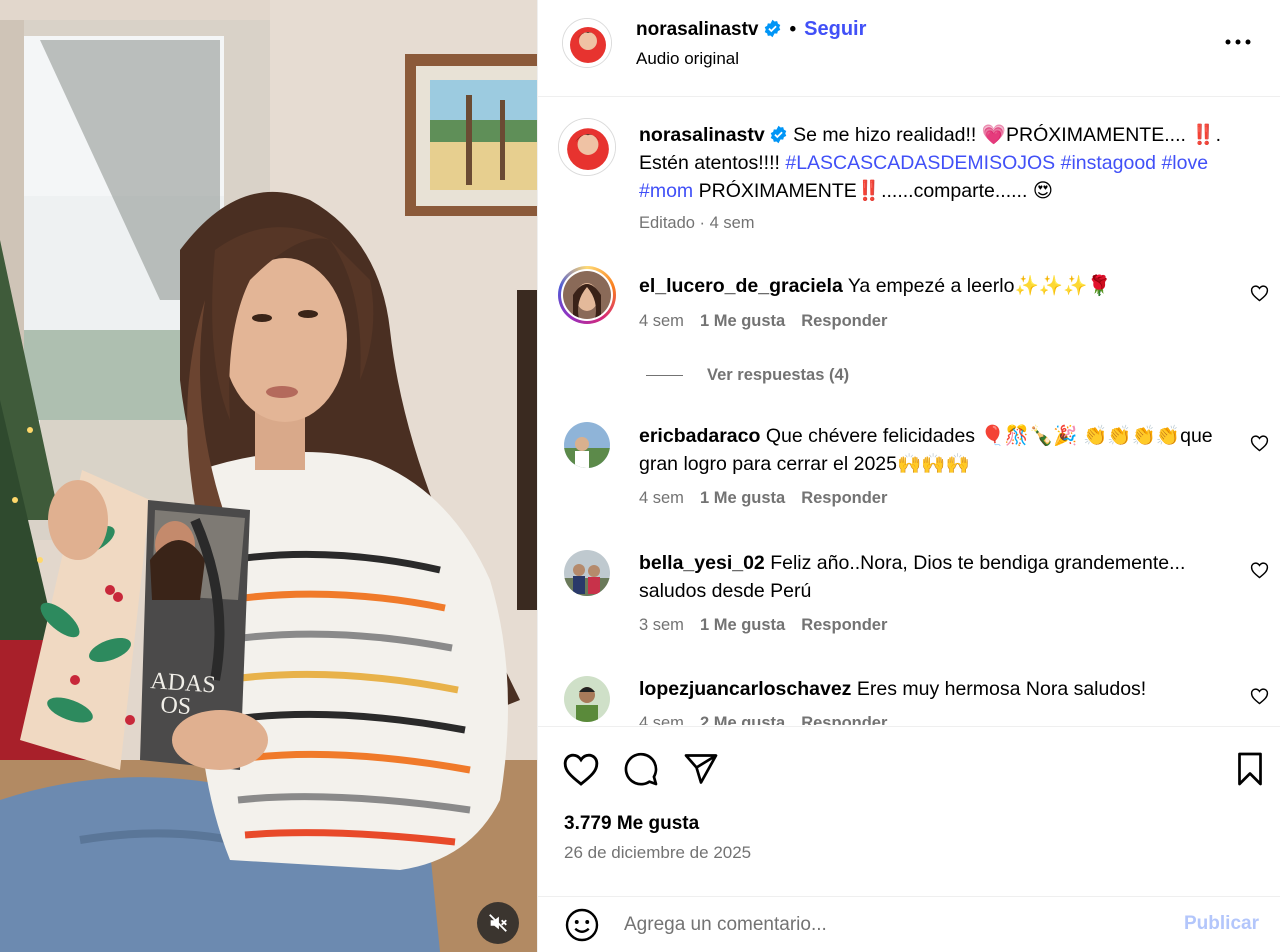 This screenshot has height=952, width=1280. I want to click on comment-age: 3 sem, so click(661, 625).